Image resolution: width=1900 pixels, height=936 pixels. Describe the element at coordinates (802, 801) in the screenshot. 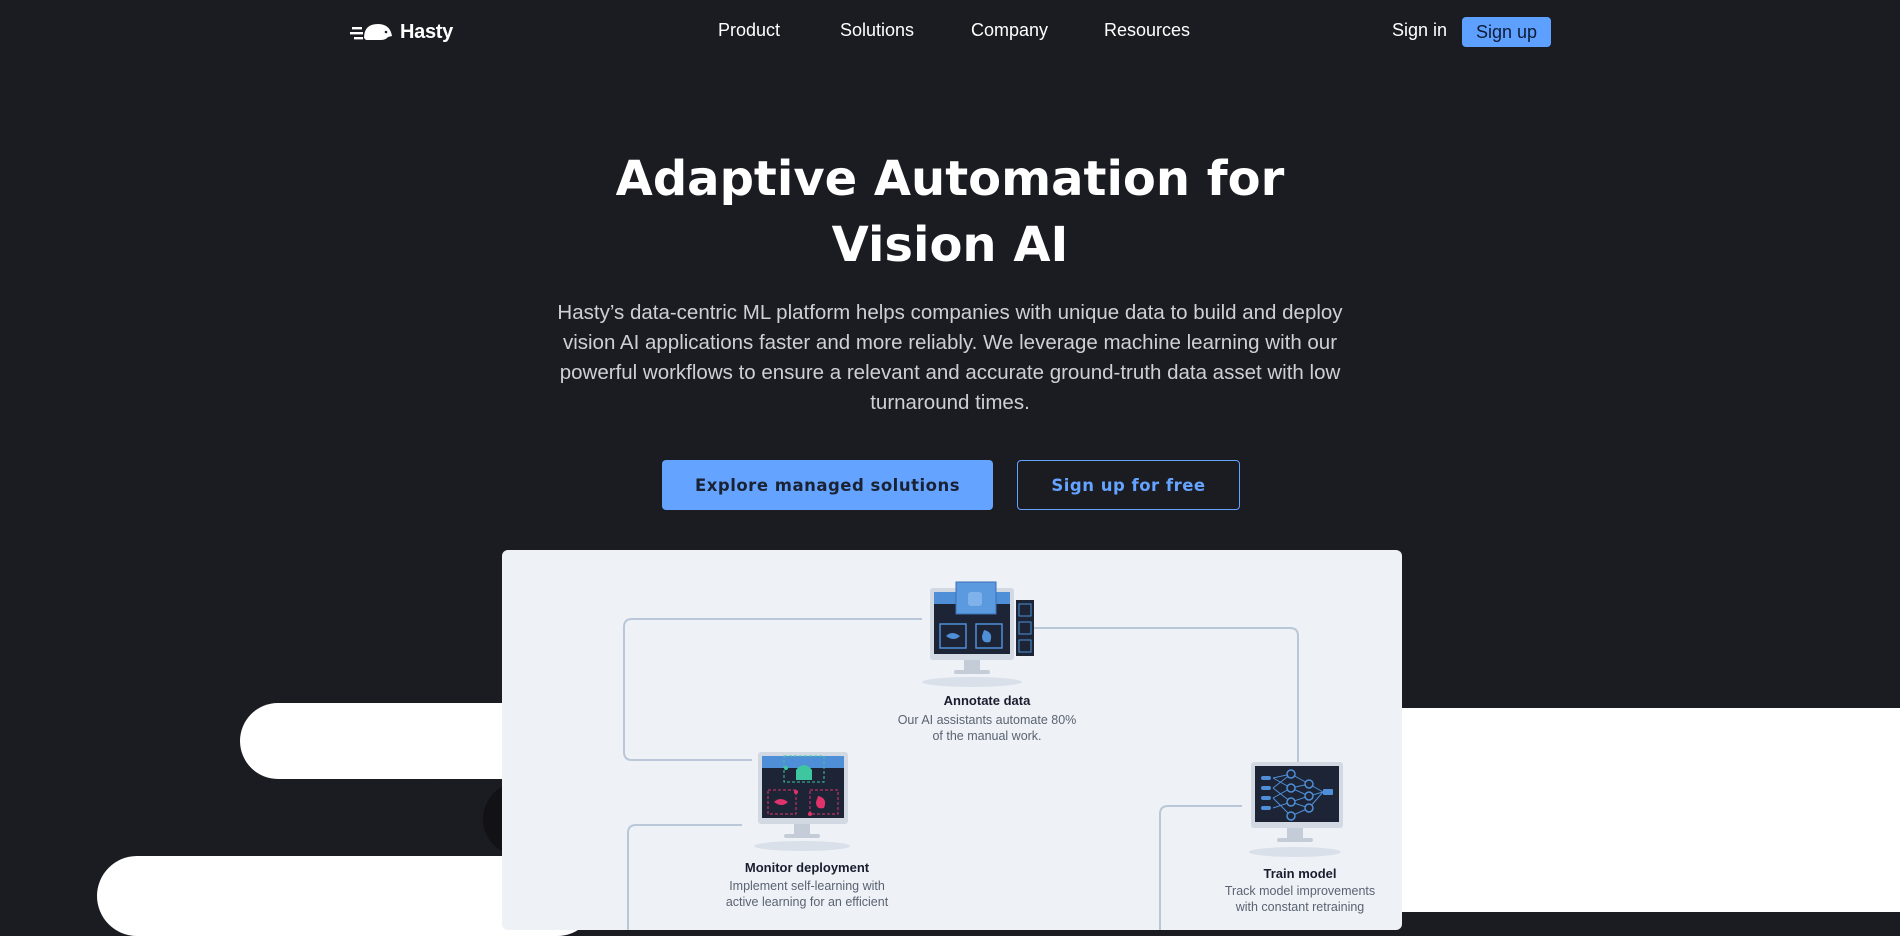

I see `monitor-deployment-icon` at that location.